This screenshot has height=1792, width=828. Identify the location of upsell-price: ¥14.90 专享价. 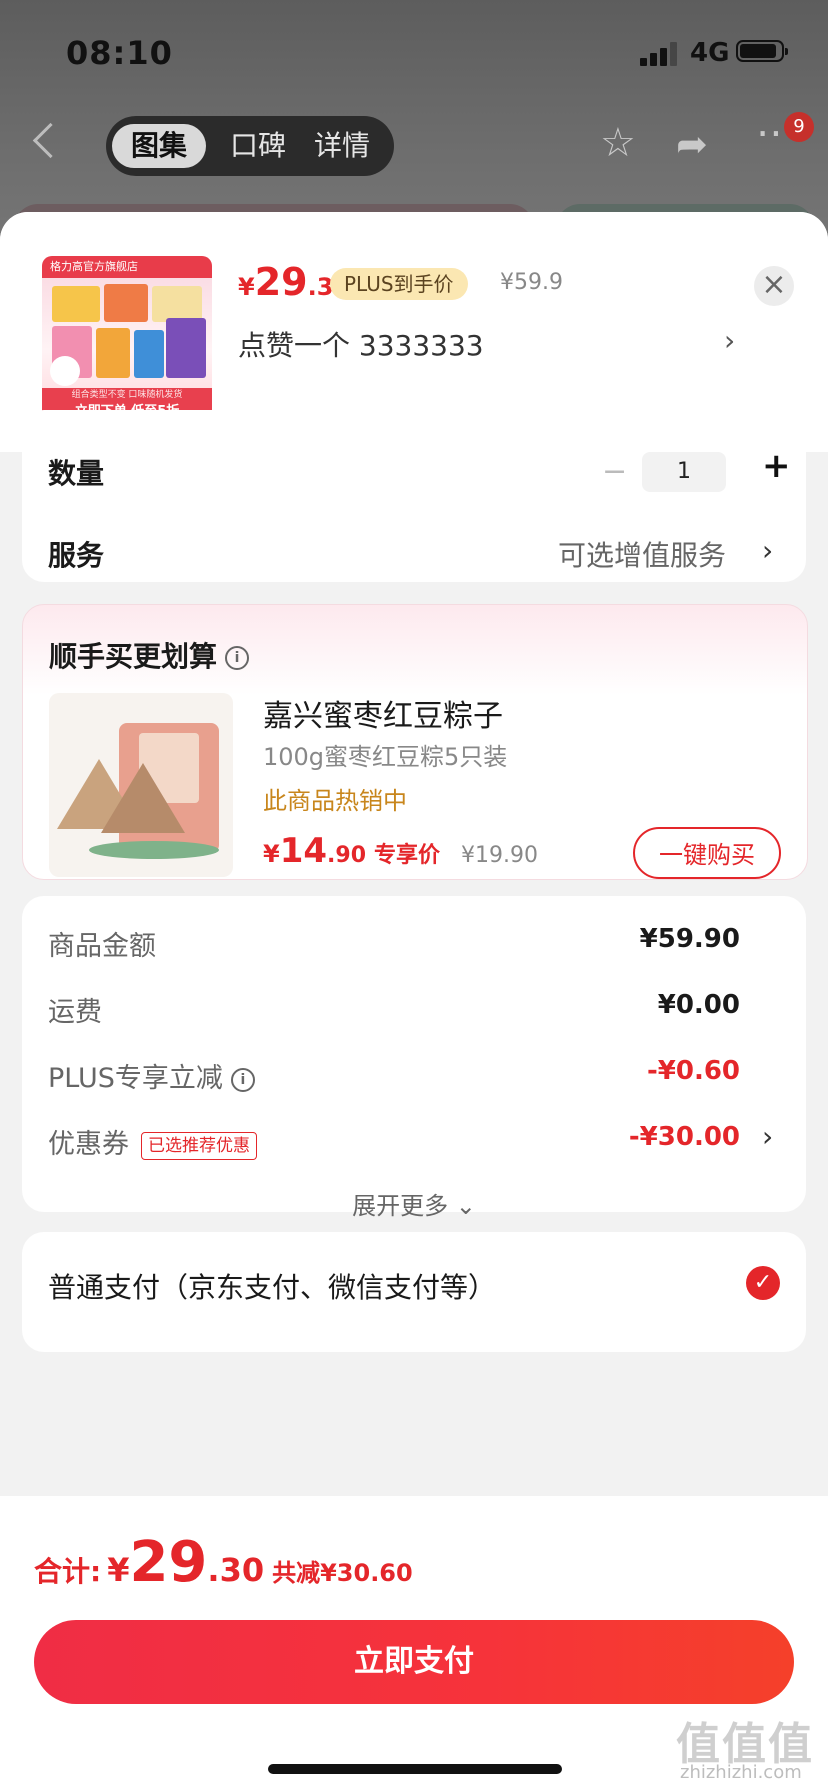
(351, 851).